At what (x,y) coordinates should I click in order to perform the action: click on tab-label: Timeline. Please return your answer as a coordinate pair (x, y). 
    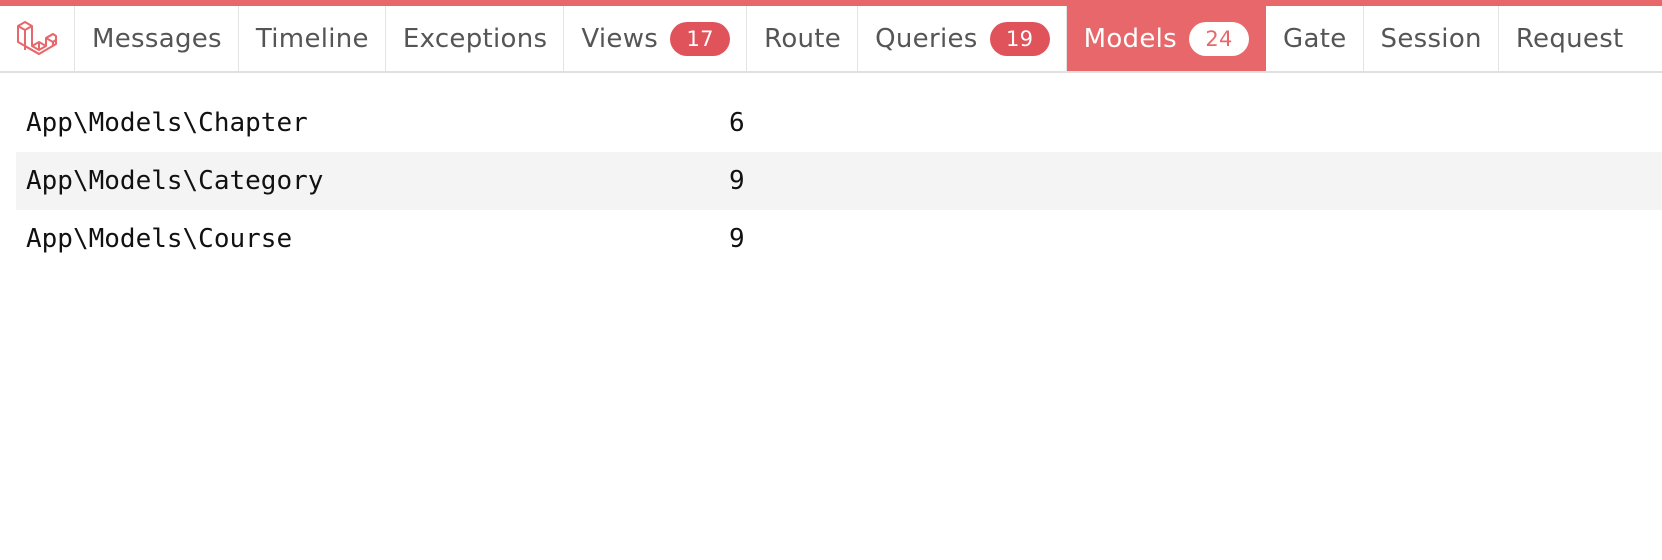
    Looking at the image, I should click on (312, 38).